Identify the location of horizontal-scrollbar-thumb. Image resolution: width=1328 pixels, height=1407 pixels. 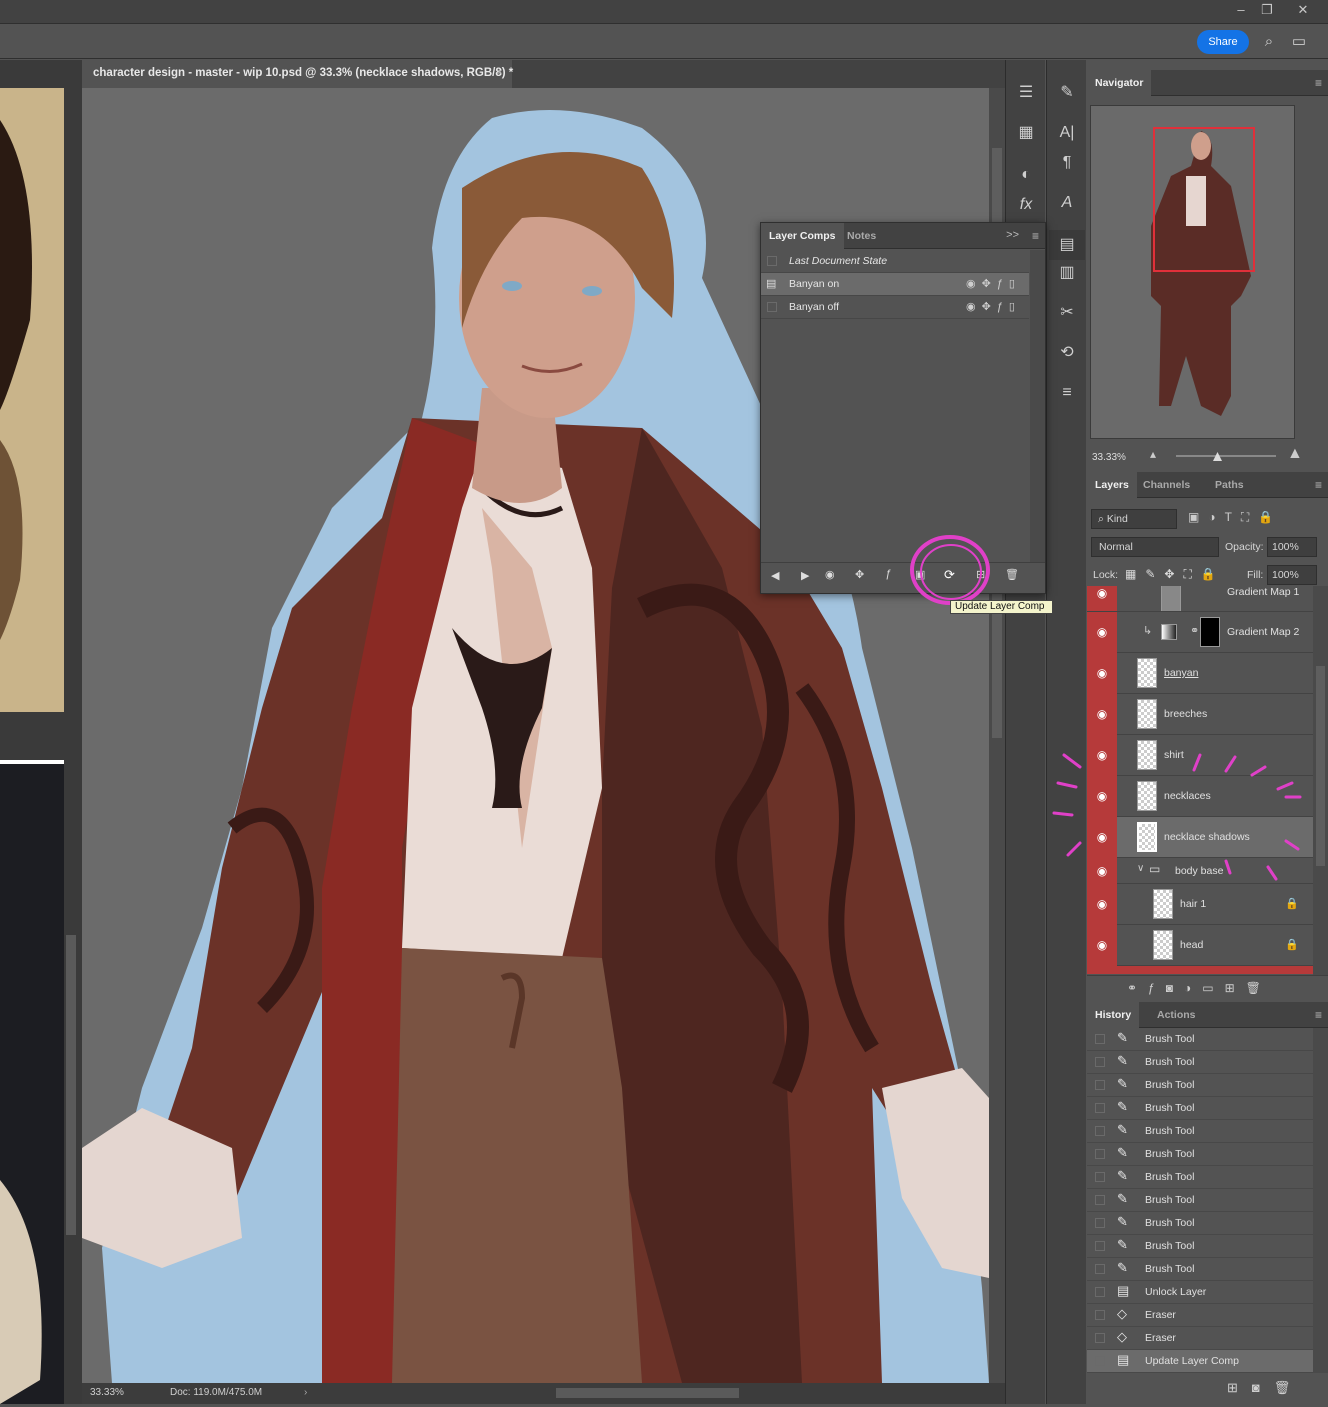
(647, 1393).